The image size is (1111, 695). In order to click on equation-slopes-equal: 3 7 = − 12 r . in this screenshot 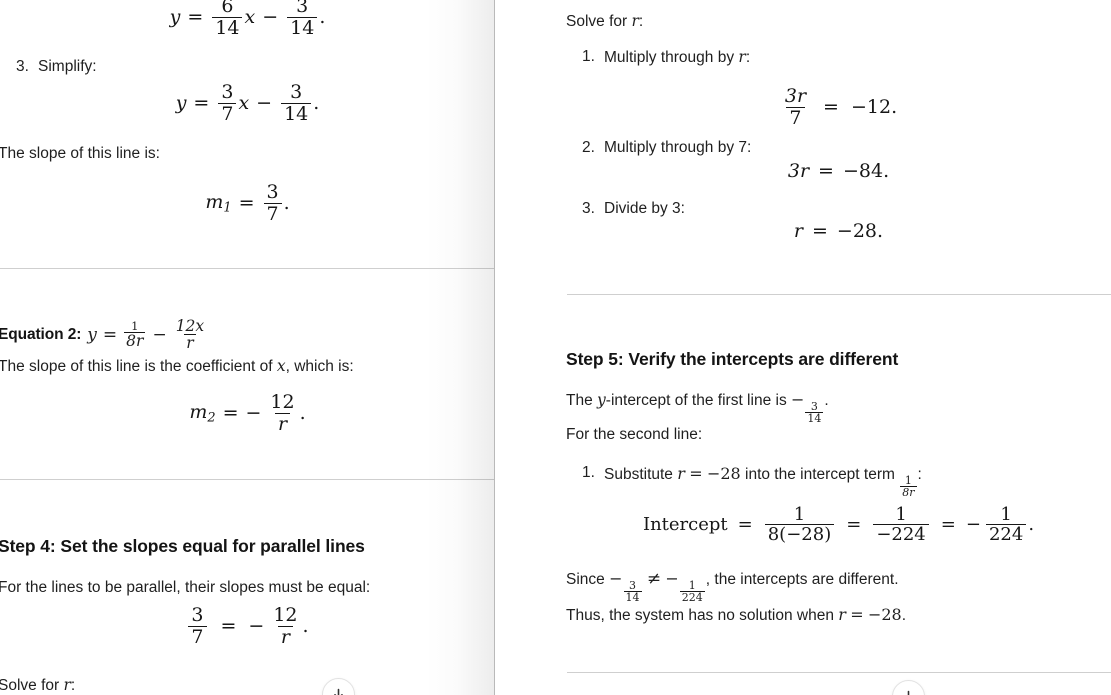, I will do `click(247, 626)`.